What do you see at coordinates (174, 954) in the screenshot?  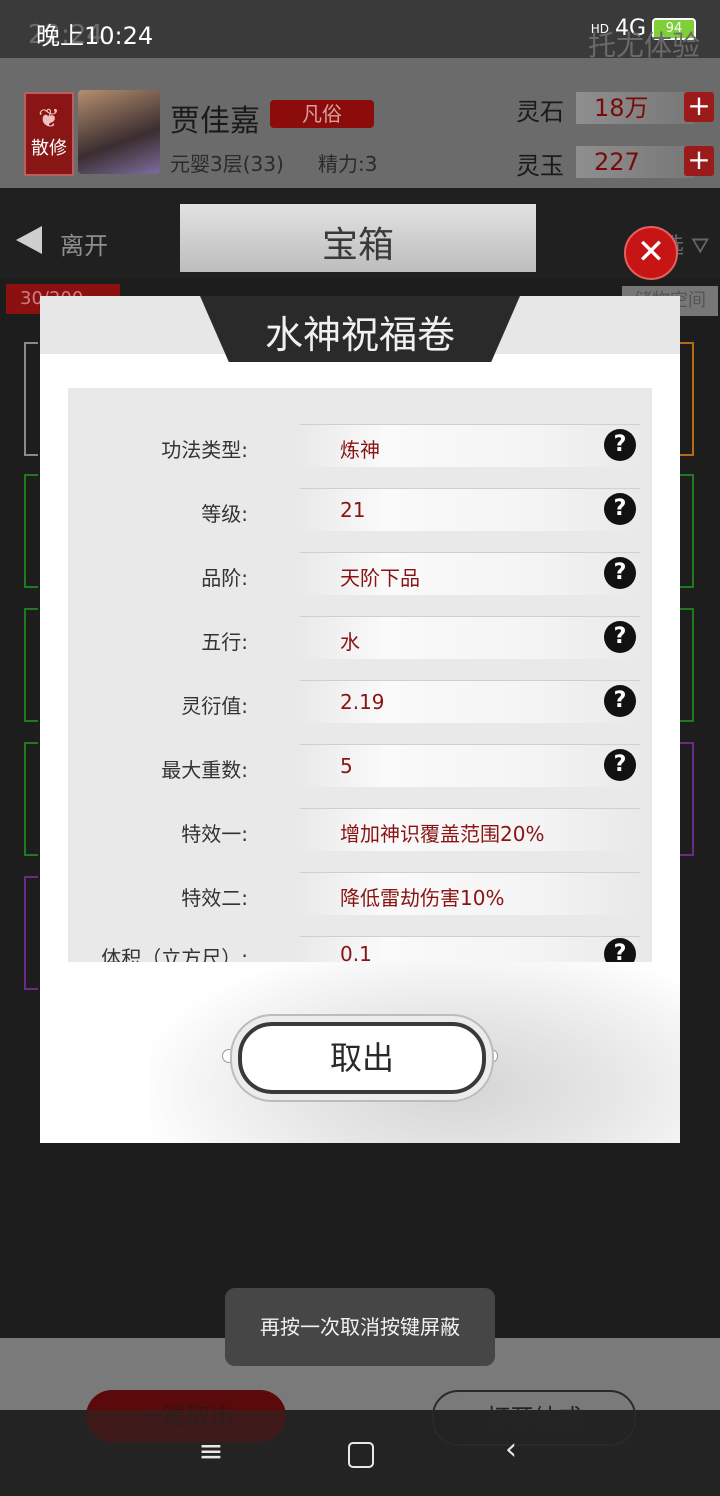 I see `attribute-label: 体积（立方尺）:` at bounding box center [174, 954].